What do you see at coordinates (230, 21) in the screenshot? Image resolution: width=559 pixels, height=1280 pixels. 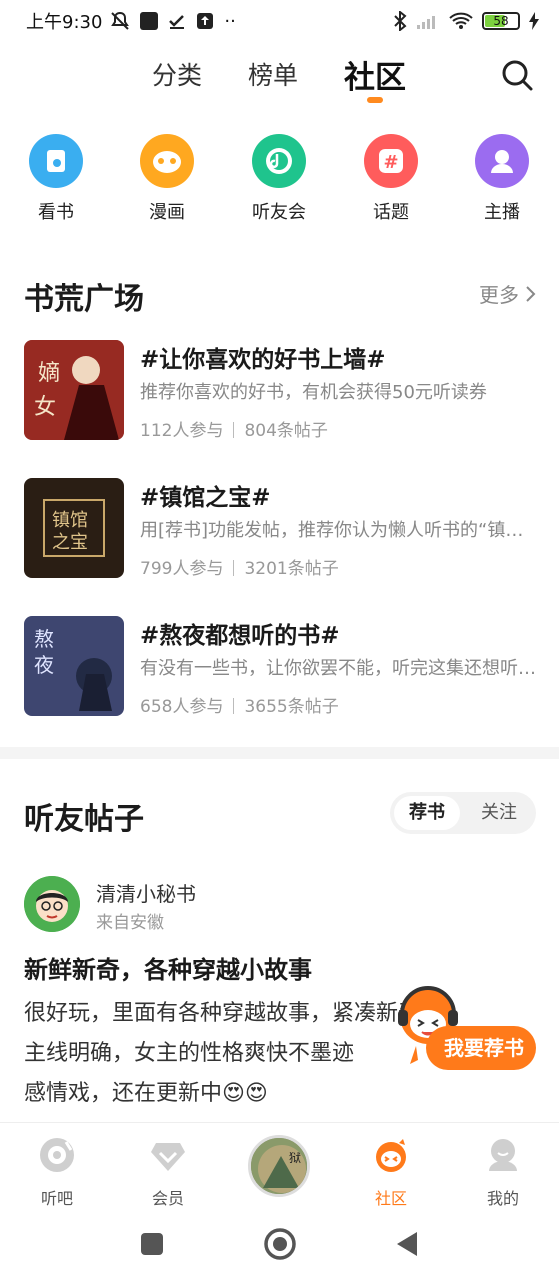 I see `more-notifications-icon: ··` at bounding box center [230, 21].